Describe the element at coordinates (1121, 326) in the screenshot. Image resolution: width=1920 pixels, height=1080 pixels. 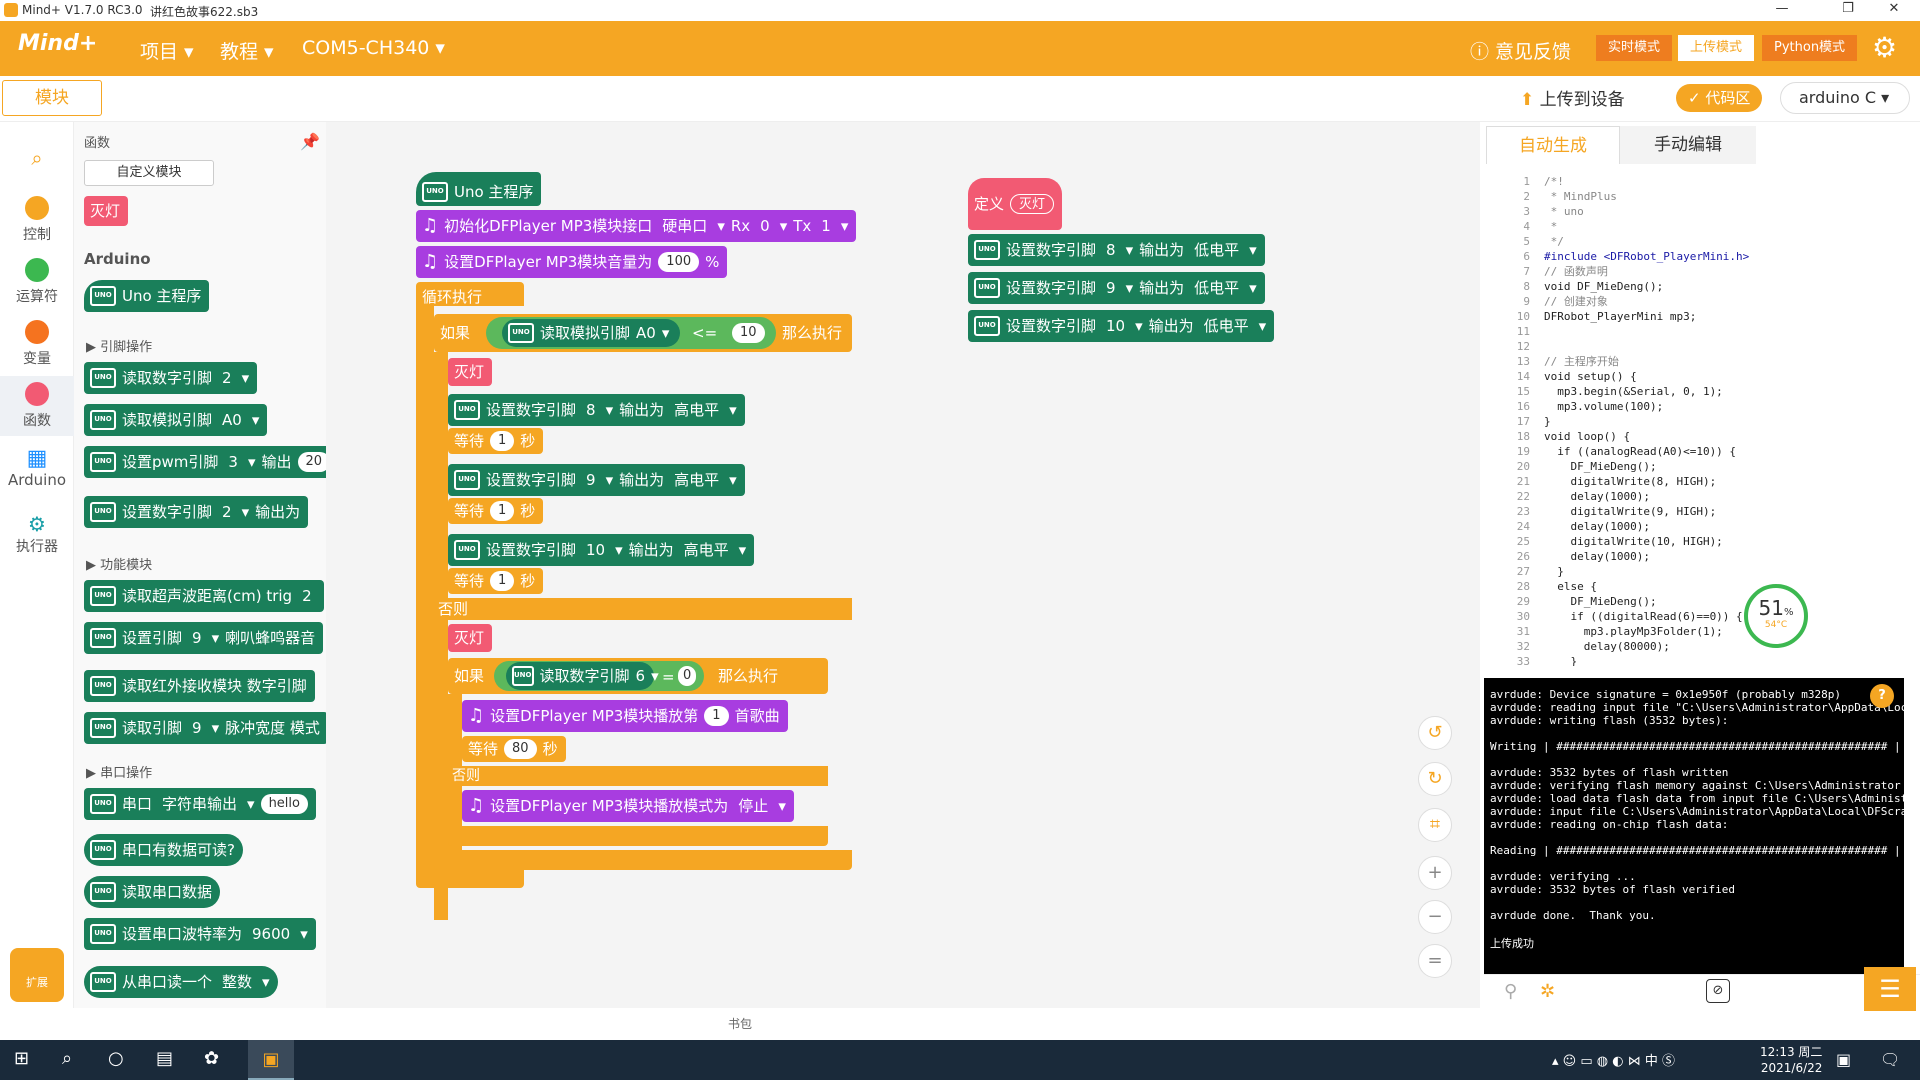
I see `script-set-pin-10-low: UNO 设置数字引脚 10 ▾ 输出为 低电平 ▾` at that location.